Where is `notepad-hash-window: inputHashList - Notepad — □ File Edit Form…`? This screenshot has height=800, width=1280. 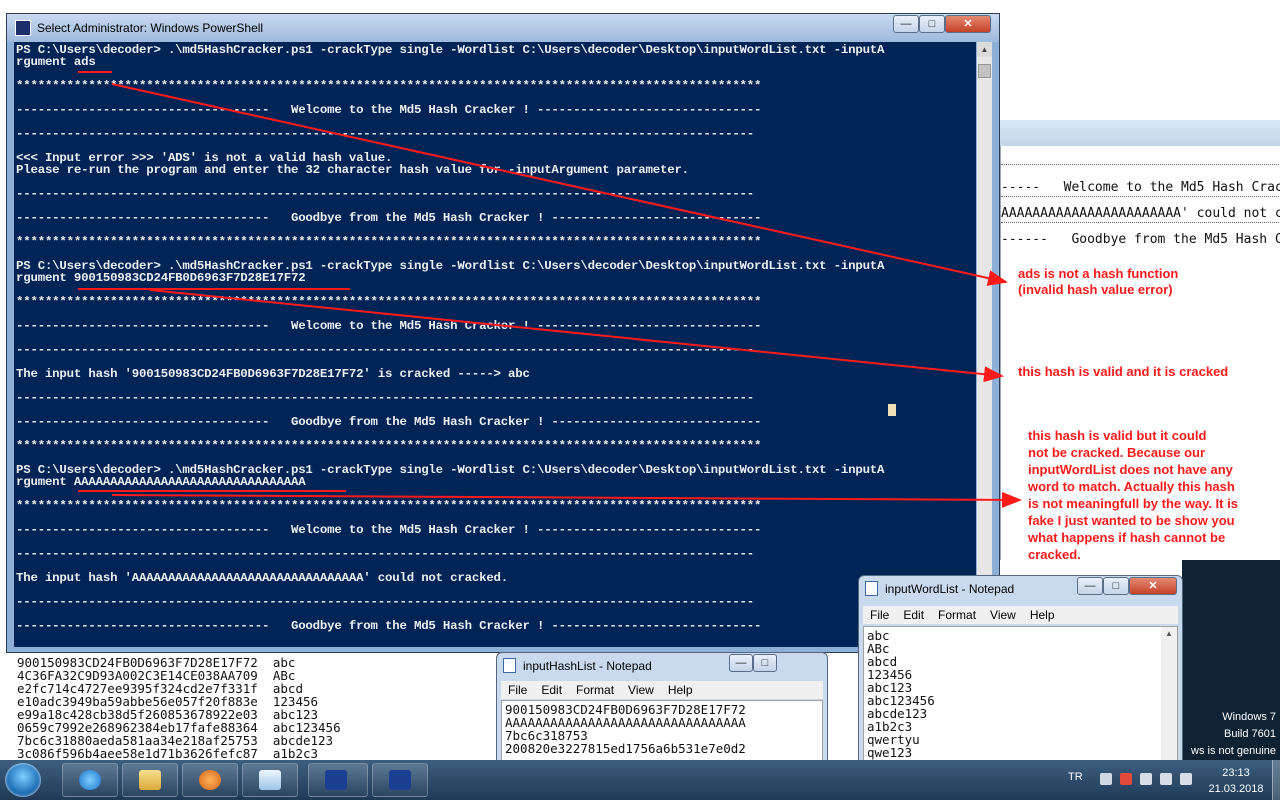
notepad-hash-window: inputHashList - Notepad — □ File Edit Form… is located at coordinates (662, 707).